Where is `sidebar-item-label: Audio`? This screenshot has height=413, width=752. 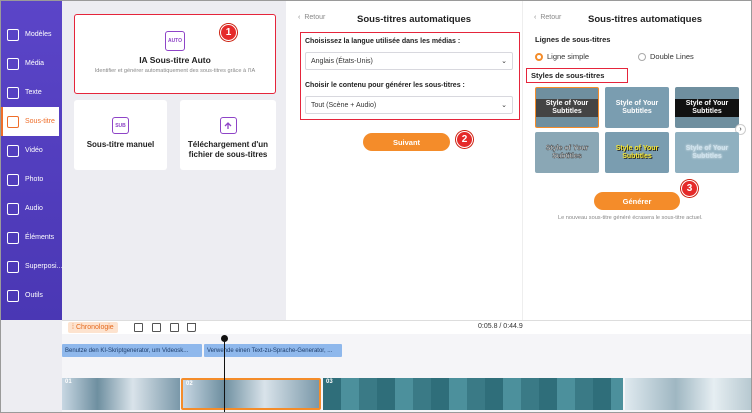 sidebar-item-label: Audio is located at coordinates (34, 208).